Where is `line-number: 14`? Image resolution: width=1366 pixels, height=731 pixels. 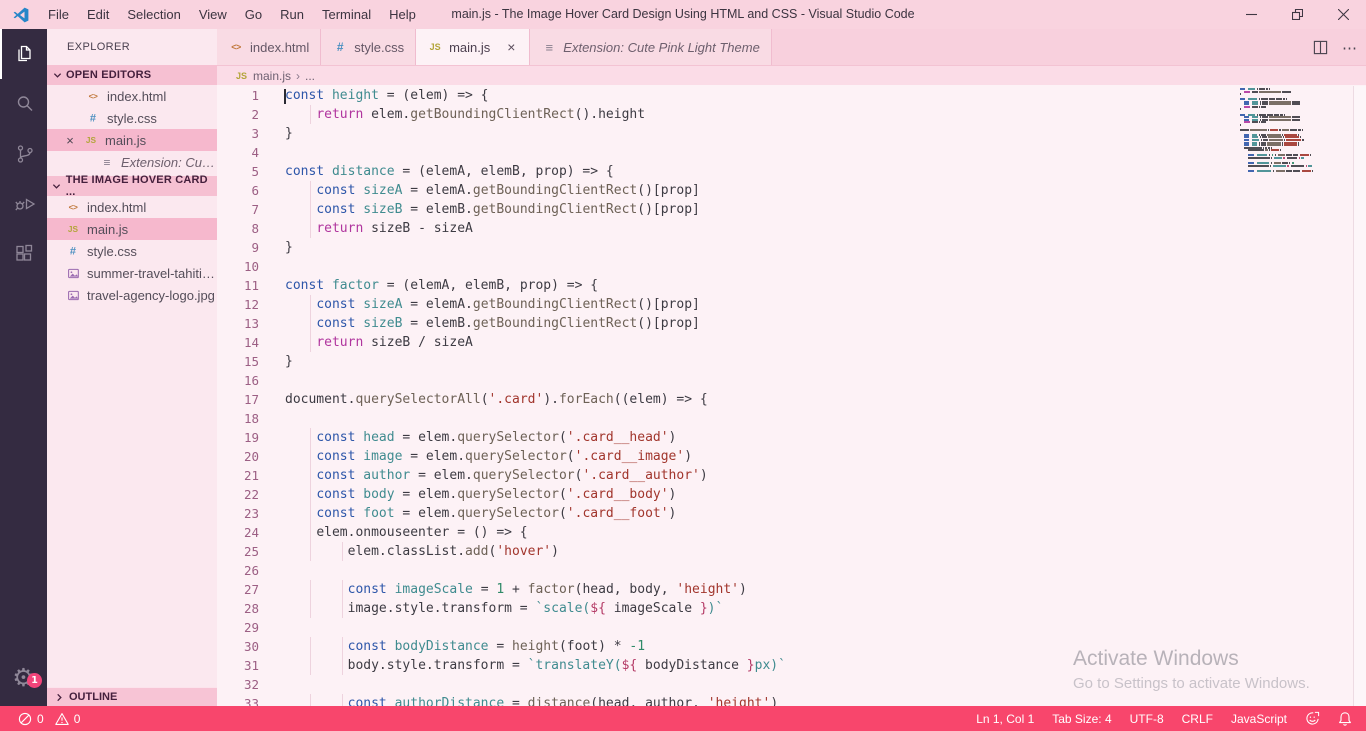
line-number: 14 is located at coordinates (251, 342).